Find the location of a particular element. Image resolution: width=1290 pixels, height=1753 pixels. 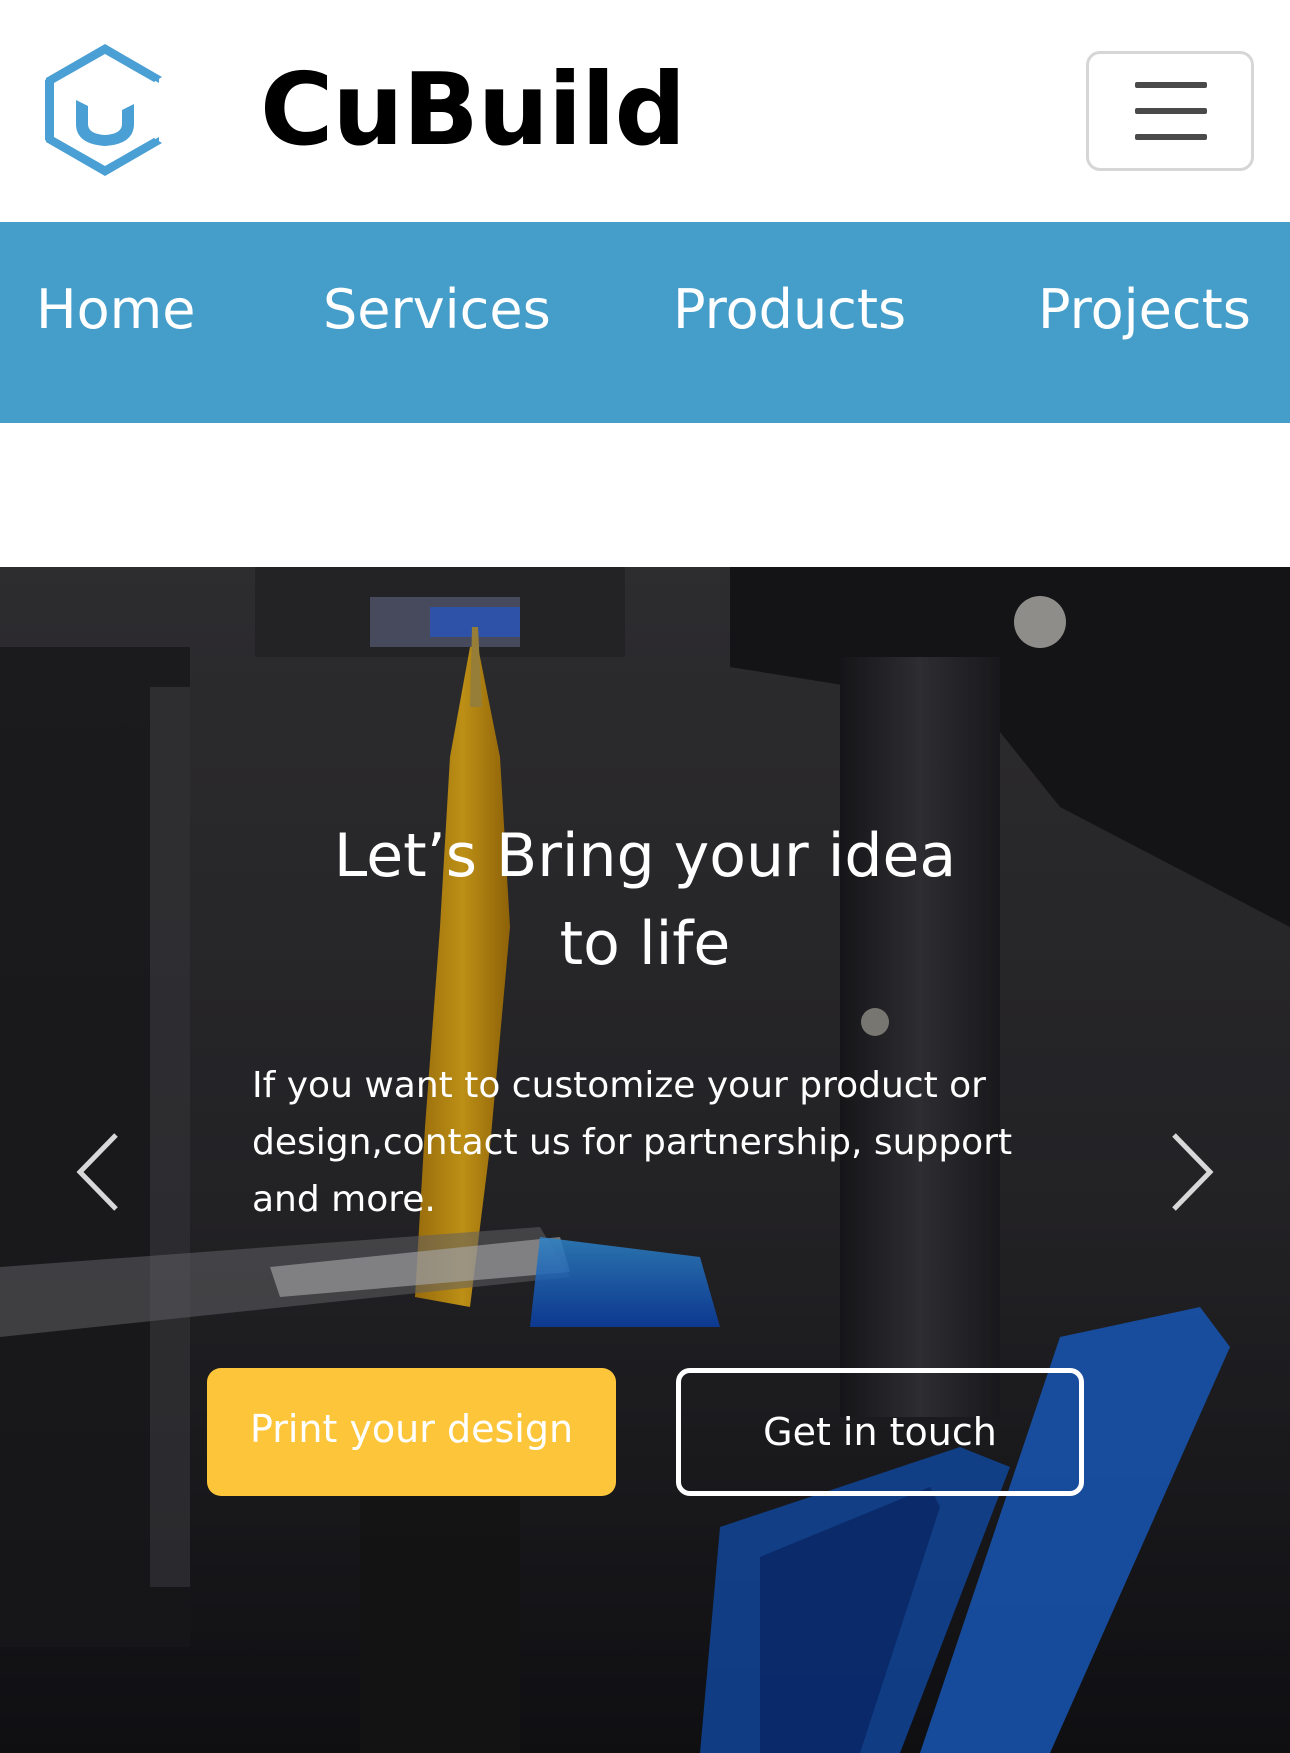

site-header: CuBuild is located at coordinates (645, 111).